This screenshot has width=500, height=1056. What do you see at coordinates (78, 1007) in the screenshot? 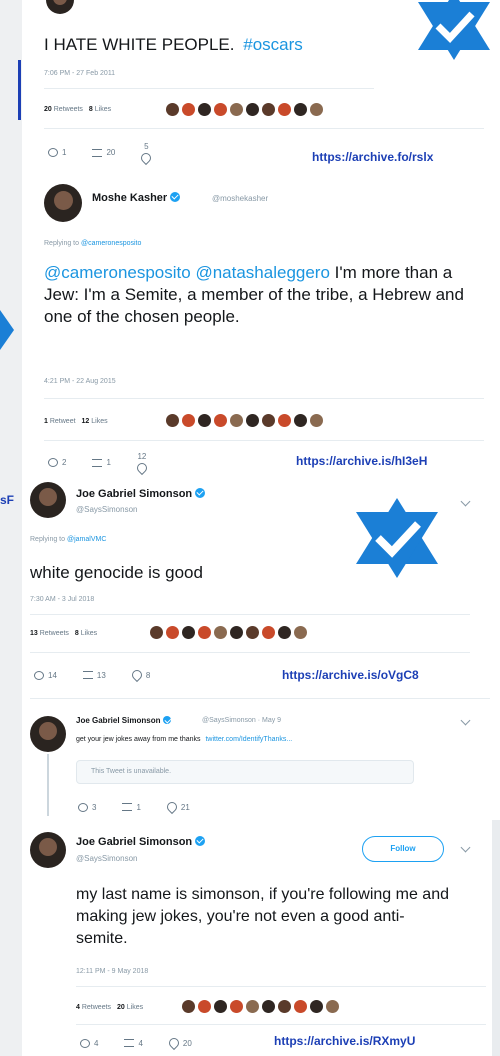
I see `retweets-count: 4` at bounding box center [78, 1007].